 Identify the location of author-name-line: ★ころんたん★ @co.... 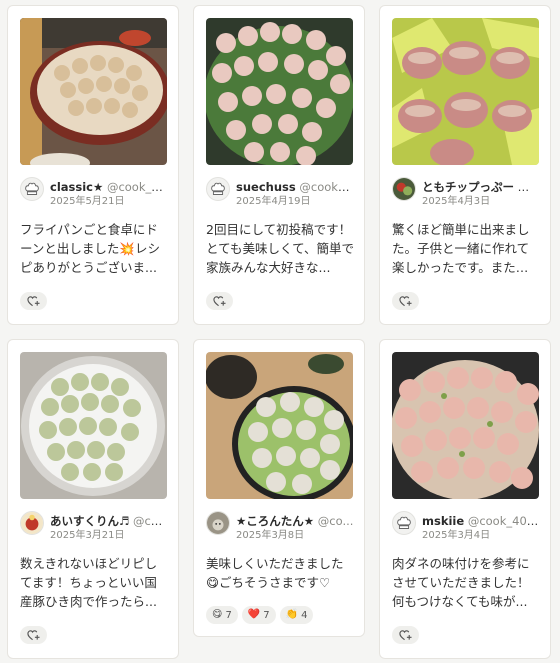
(295, 521).